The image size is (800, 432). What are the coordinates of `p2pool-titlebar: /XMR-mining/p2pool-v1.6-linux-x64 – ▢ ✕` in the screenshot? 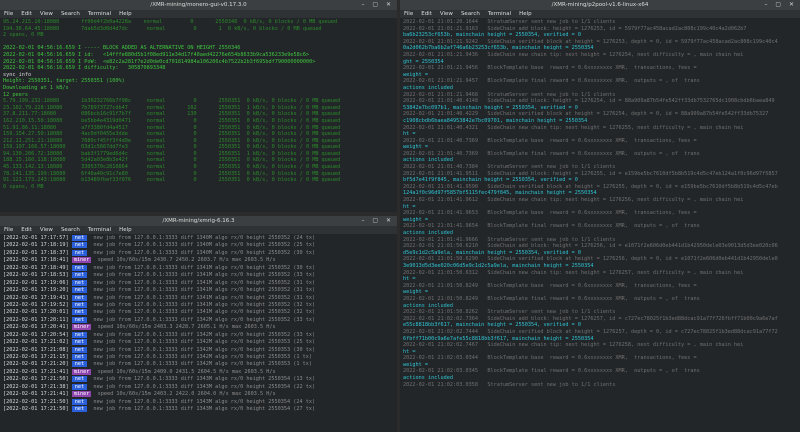 It's located at (600, 5).